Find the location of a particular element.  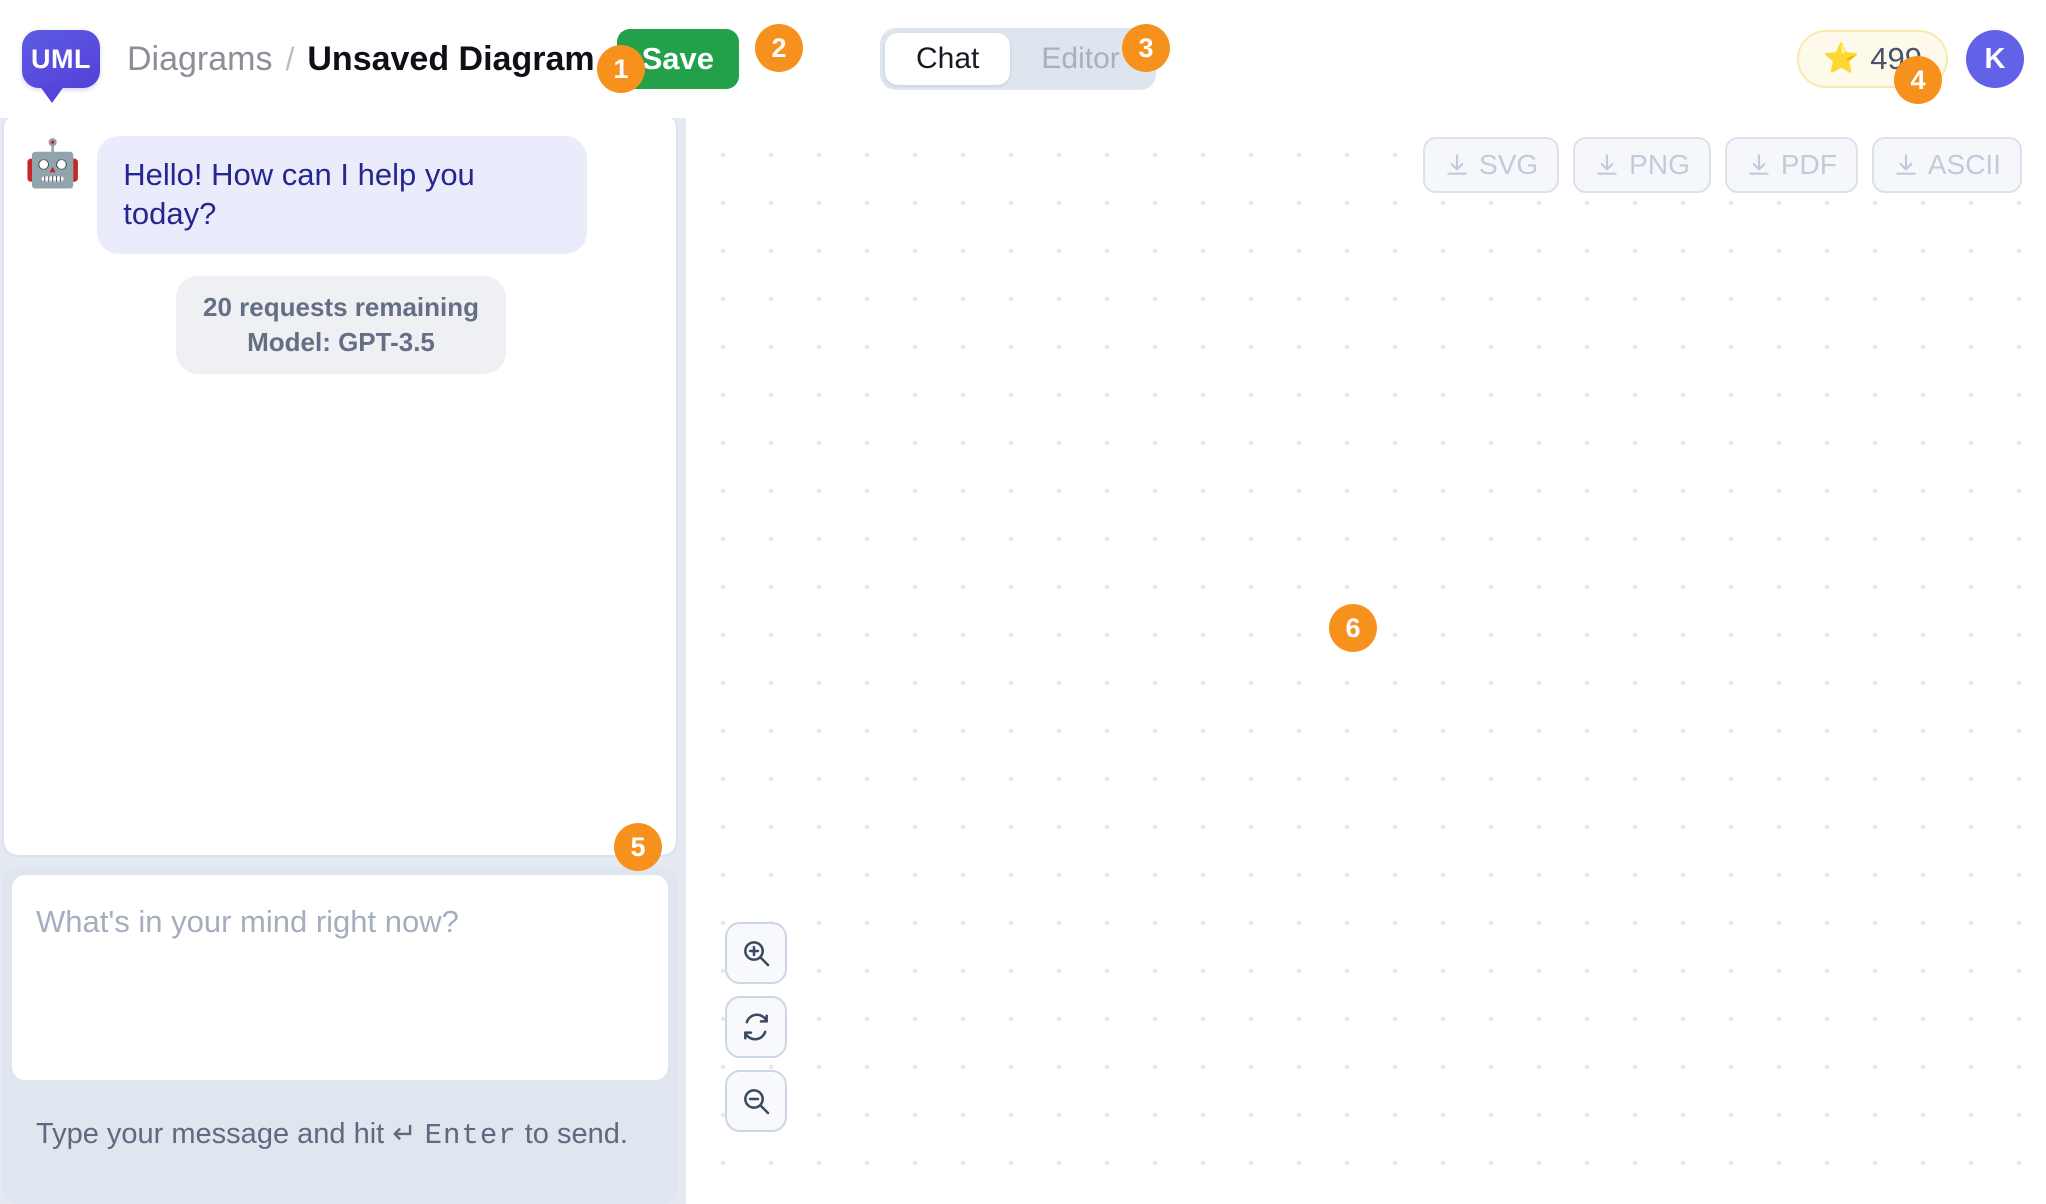

credits-count: 499 is located at coordinates (1896, 58).